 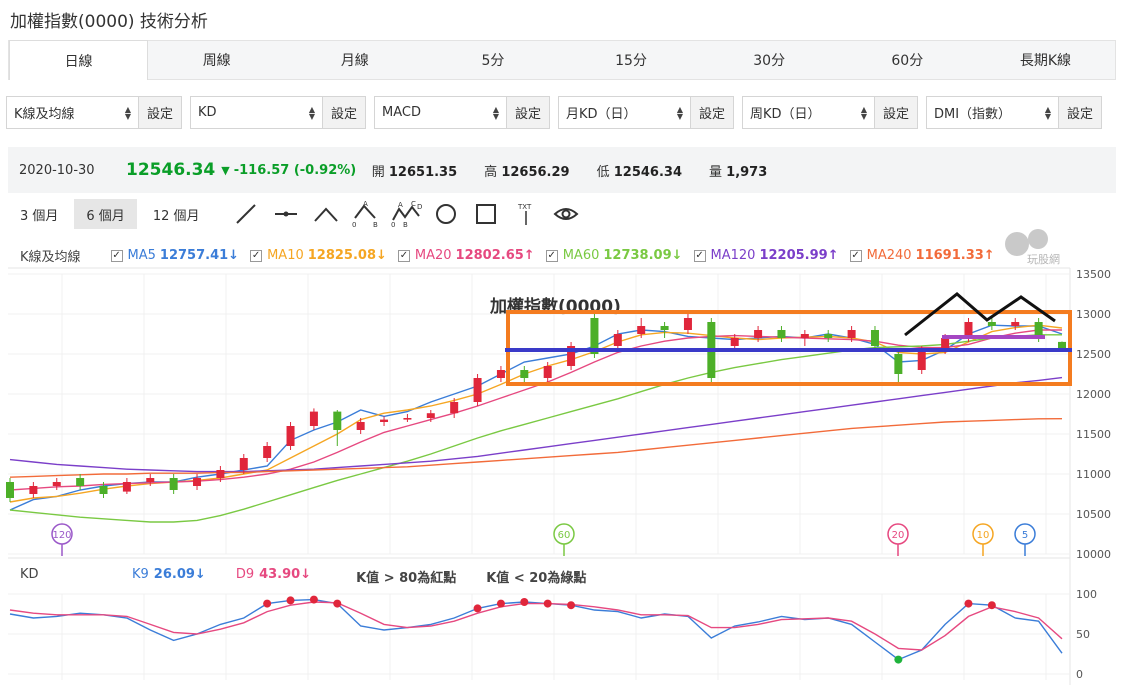 I want to click on wedge-tool-icon, so click(x=326, y=214).